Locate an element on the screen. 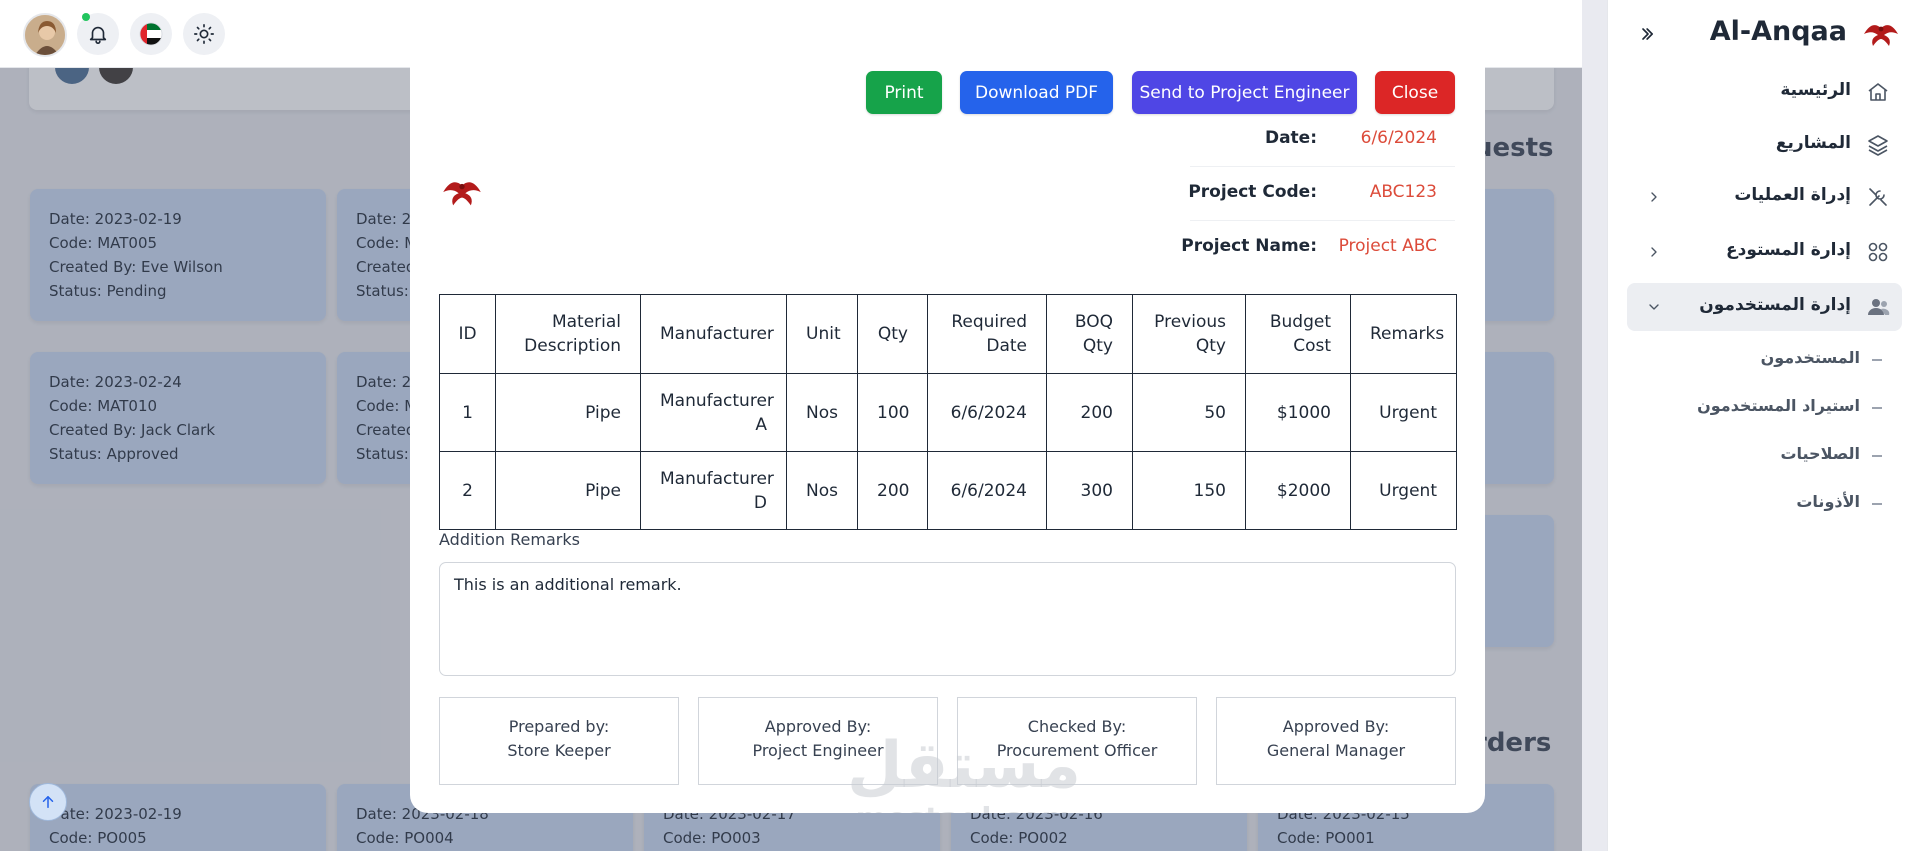  sidebar-item-label: الرئيسية is located at coordinates (1815, 90).